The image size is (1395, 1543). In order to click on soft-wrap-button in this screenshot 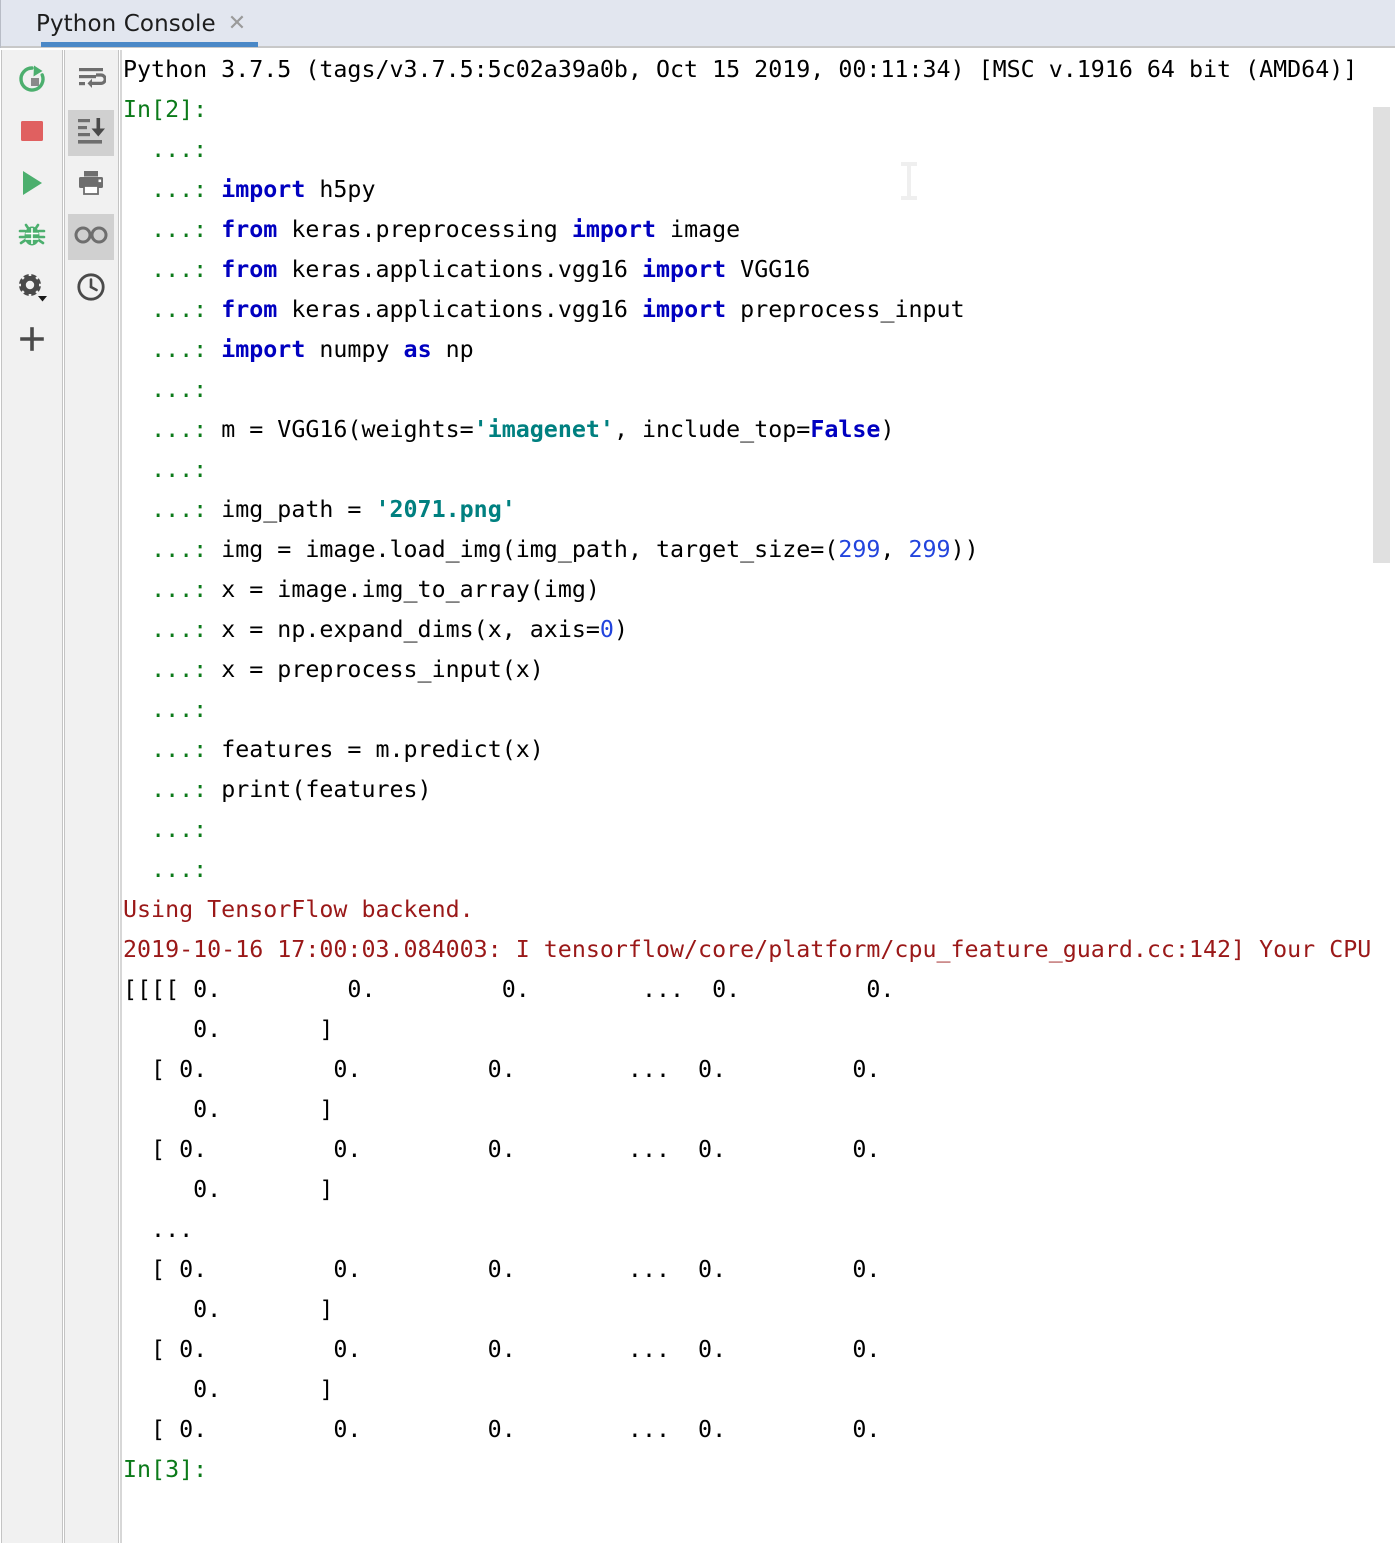, I will do `click(91, 81)`.